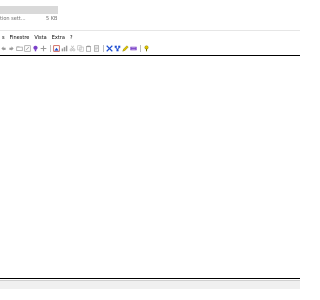  I want to click on menu-item-vista: Vista, so click(40, 38).